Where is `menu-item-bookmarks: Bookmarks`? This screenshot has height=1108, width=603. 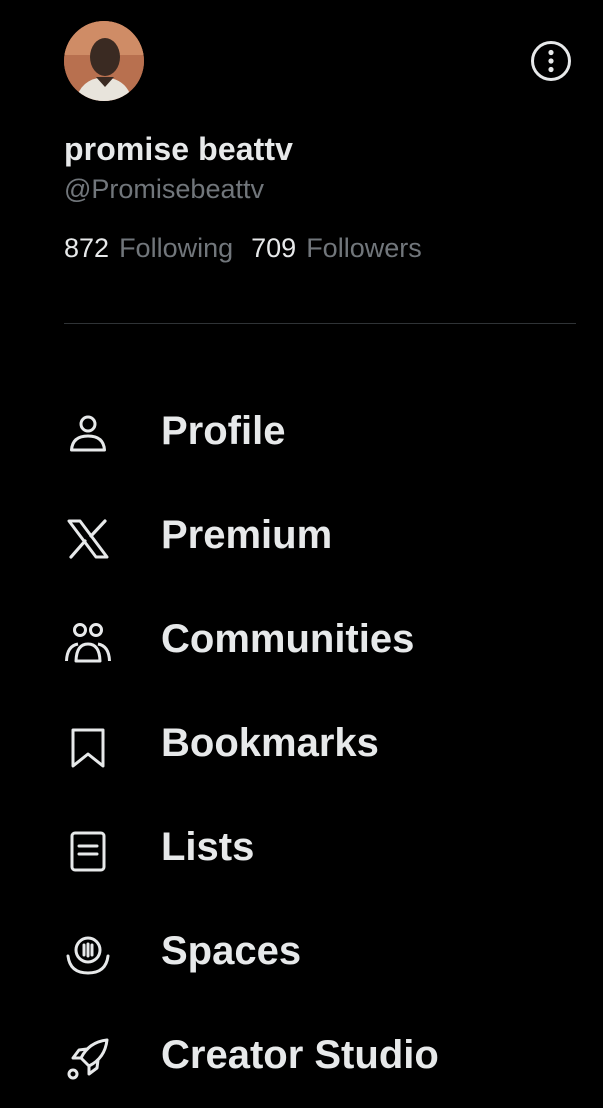 menu-item-bookmarks: Bookmarks is located at coordinates (301, 744).